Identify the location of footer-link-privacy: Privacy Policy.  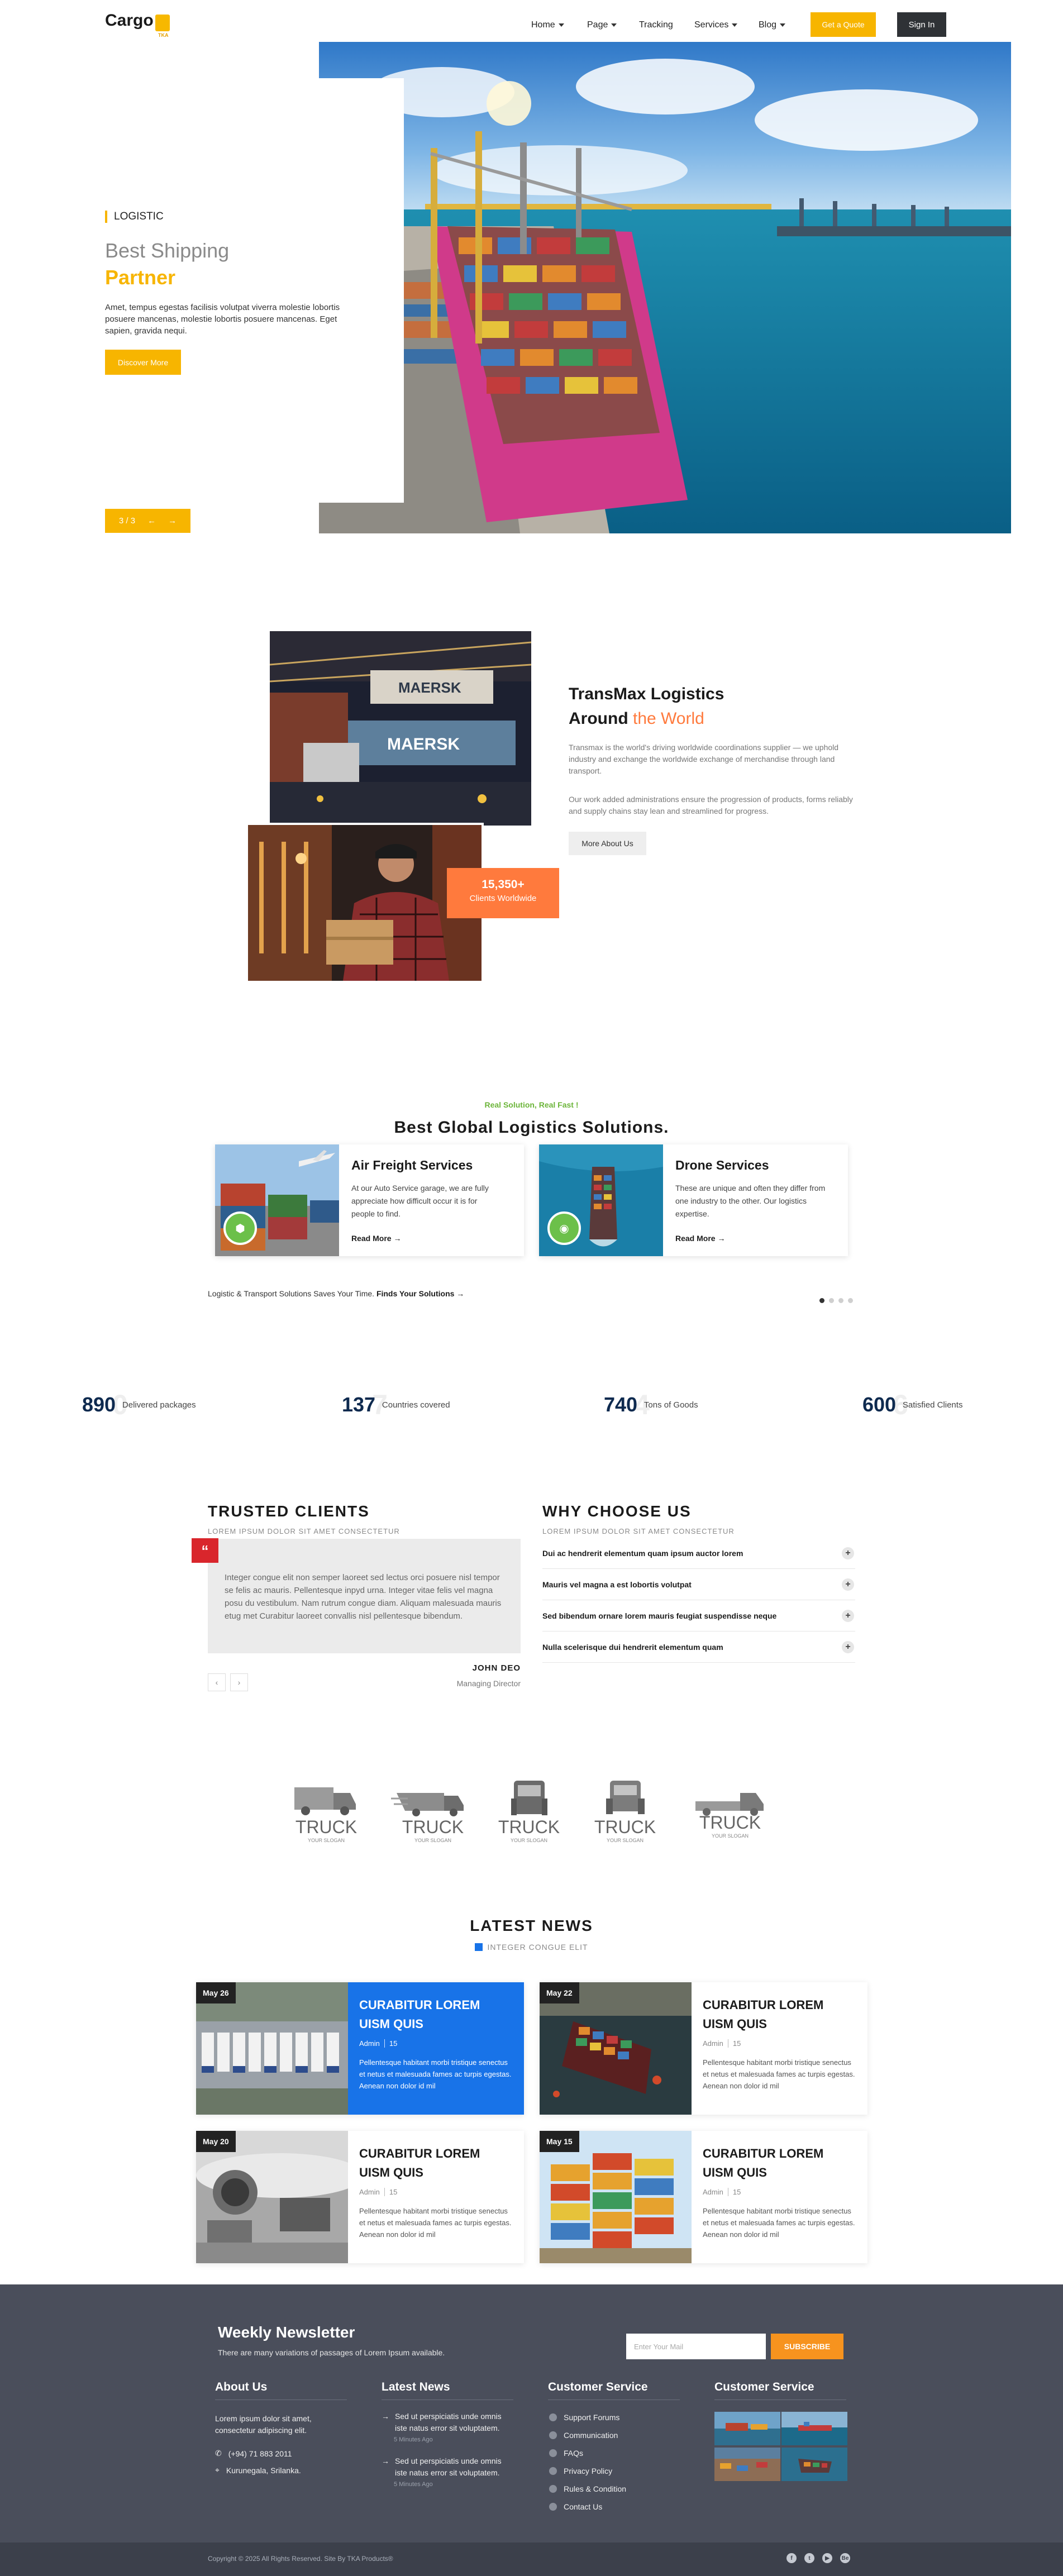
(580, 2471).